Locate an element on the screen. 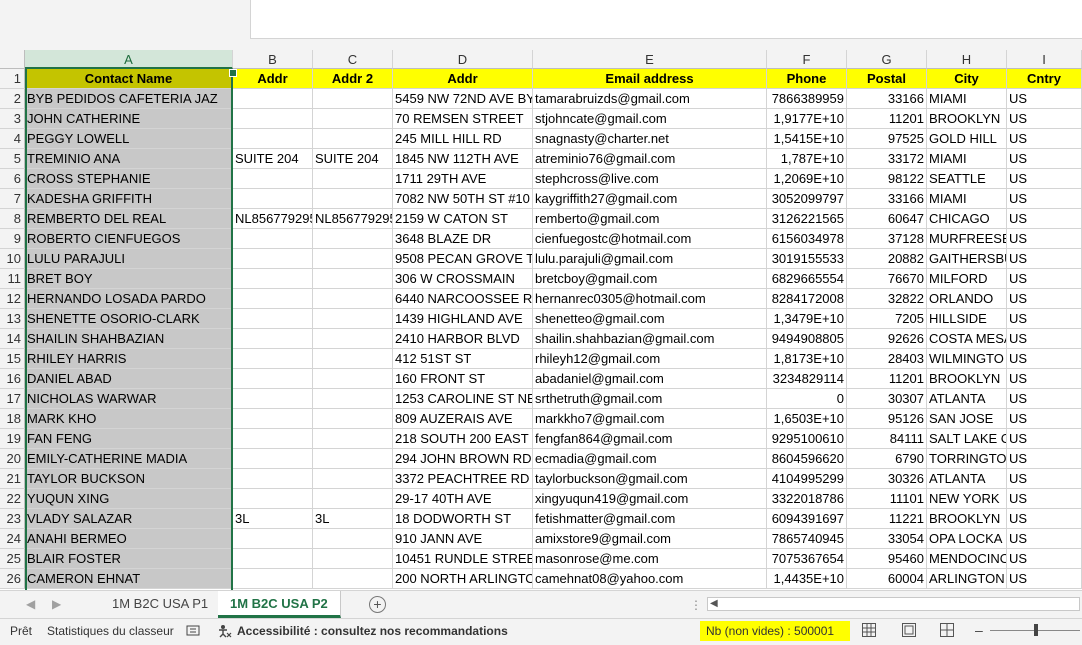  cell: 11201 is located at coordinates (887, 379).